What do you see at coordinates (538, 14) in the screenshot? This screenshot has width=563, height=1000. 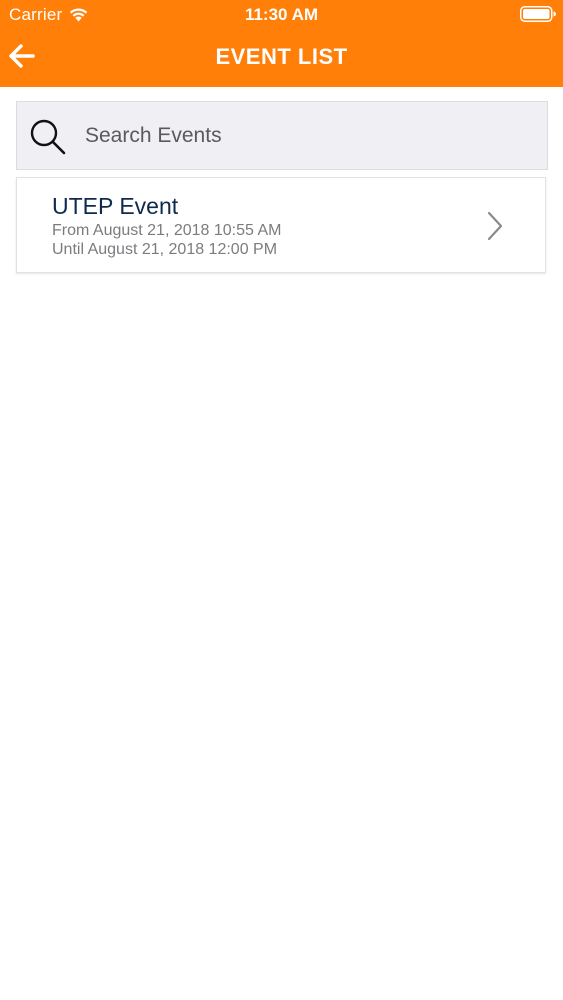 I see `battery-full-icon` at bounding box center [538, 14].